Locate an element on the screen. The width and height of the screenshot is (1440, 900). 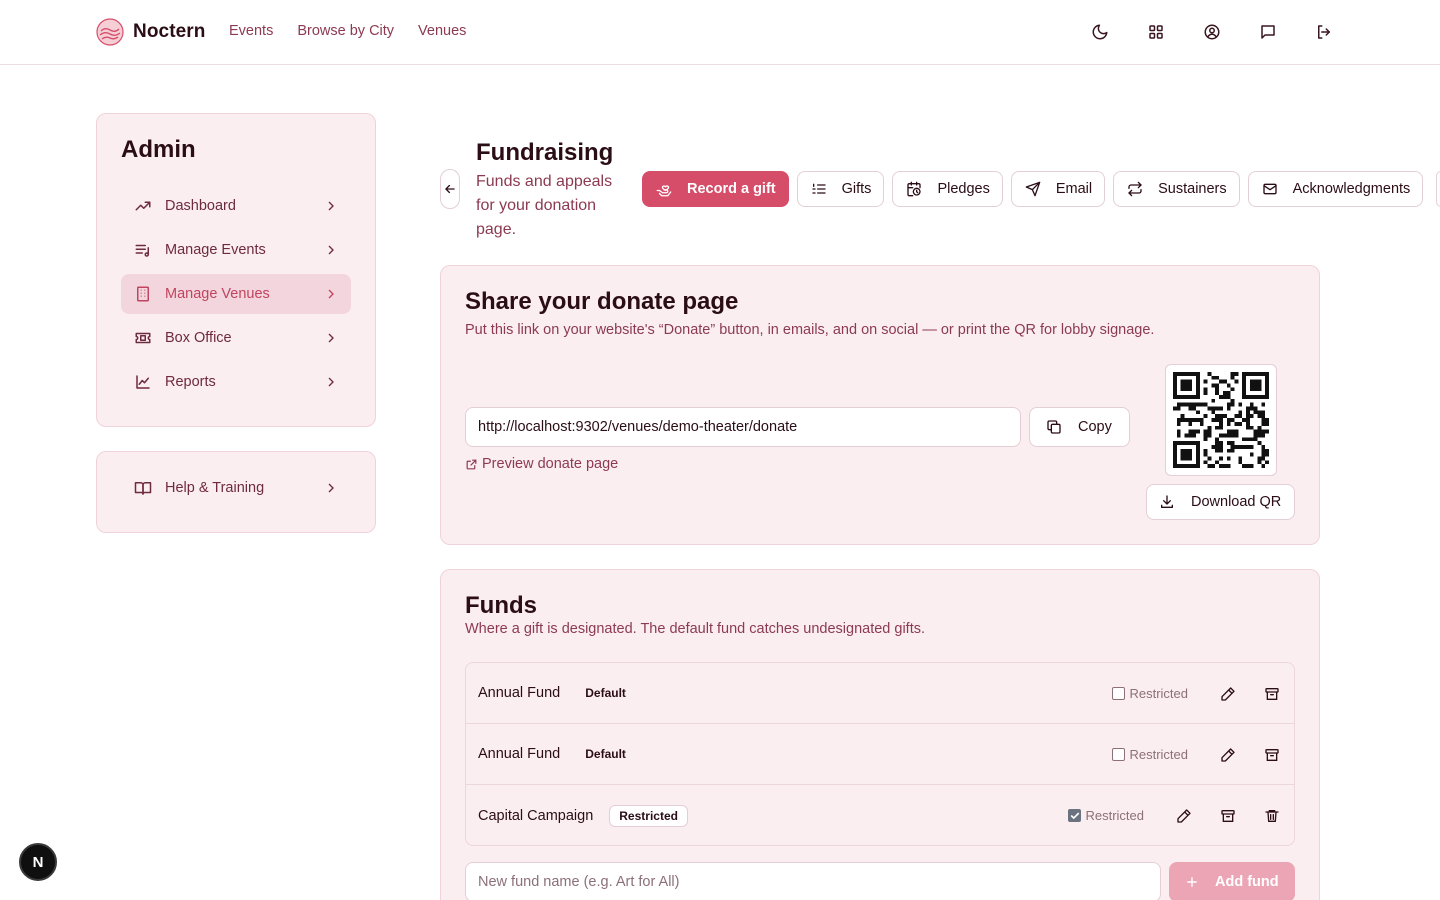
qr-code is located at coordinates (1221, 420).